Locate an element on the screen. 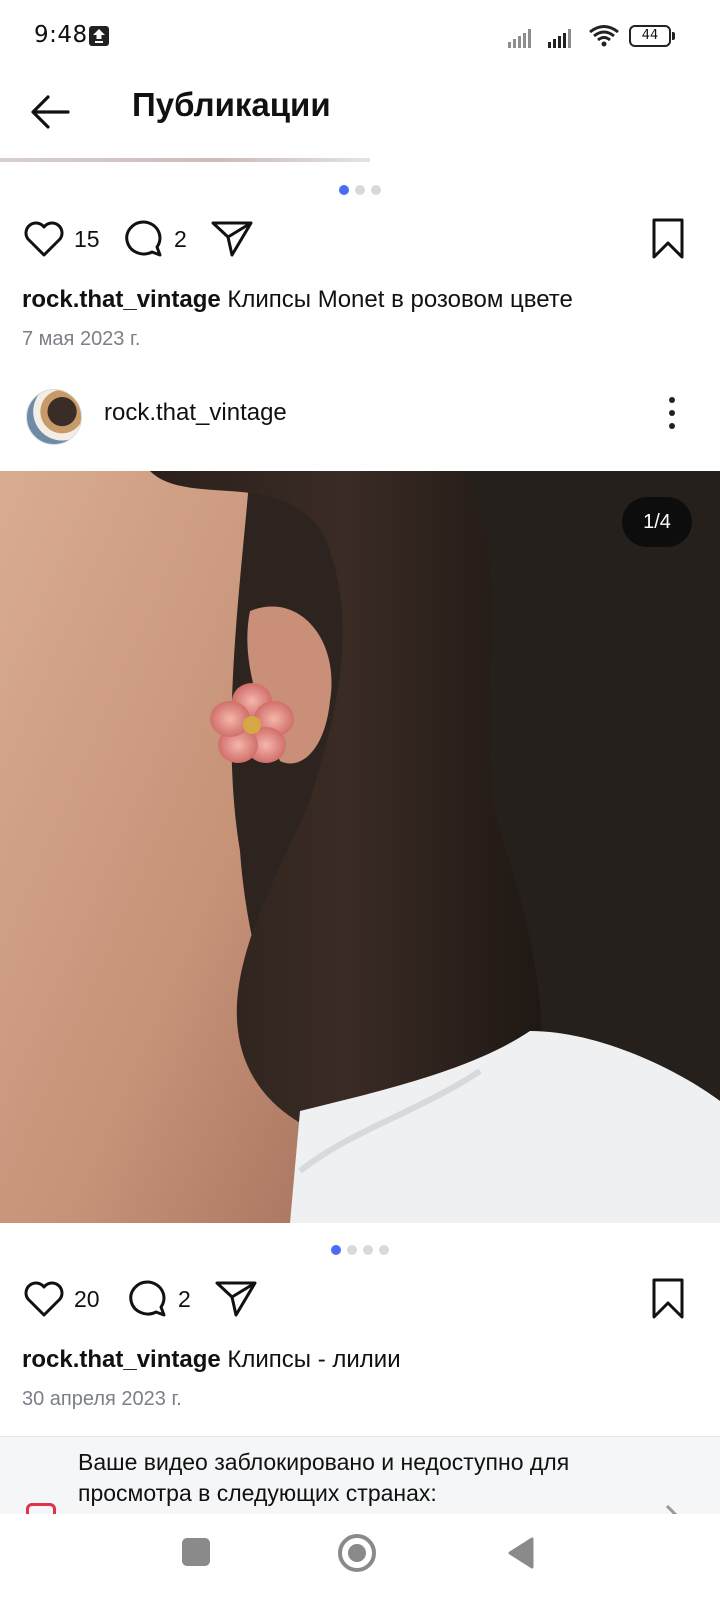 The width and height of the screenshot is (720, 1600). caption-text: Клипсы Monet в розовом цвете is located at coordinates (400, 299).